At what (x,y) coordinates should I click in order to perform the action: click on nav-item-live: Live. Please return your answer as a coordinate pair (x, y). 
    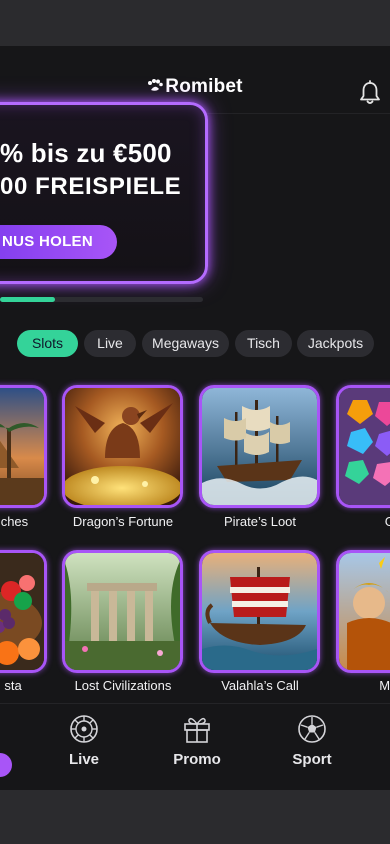
    Looking at the image, I should click on (84, 747).